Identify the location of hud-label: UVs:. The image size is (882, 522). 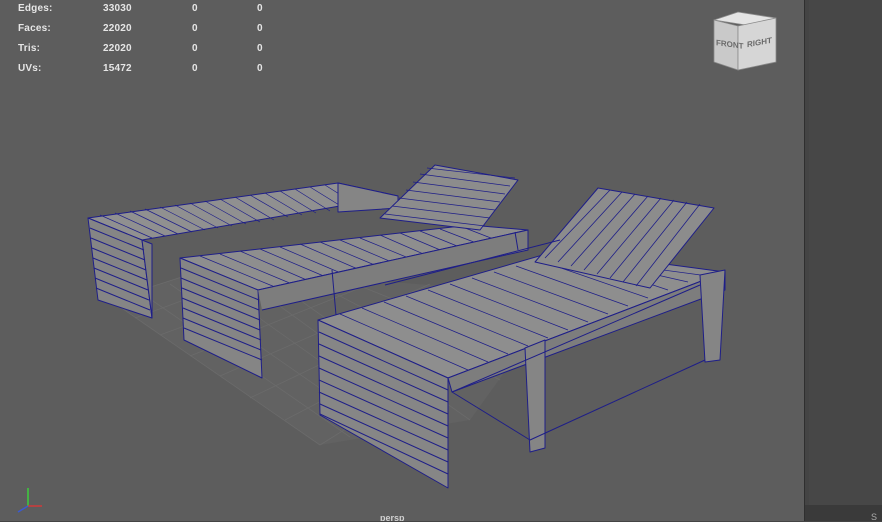
(30, 68).